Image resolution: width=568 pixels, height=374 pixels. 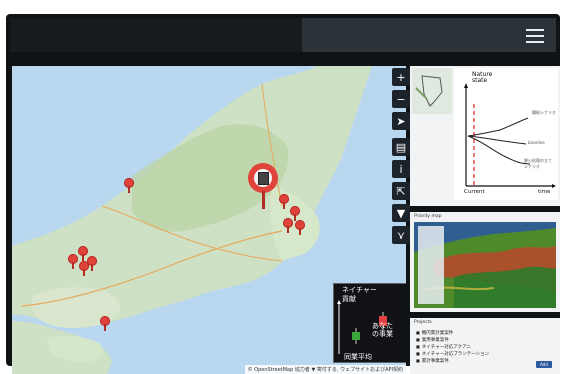 I want to click on conservative-scenario-label: 野火処理の立て シナリオ, so click(x=538, y=163).